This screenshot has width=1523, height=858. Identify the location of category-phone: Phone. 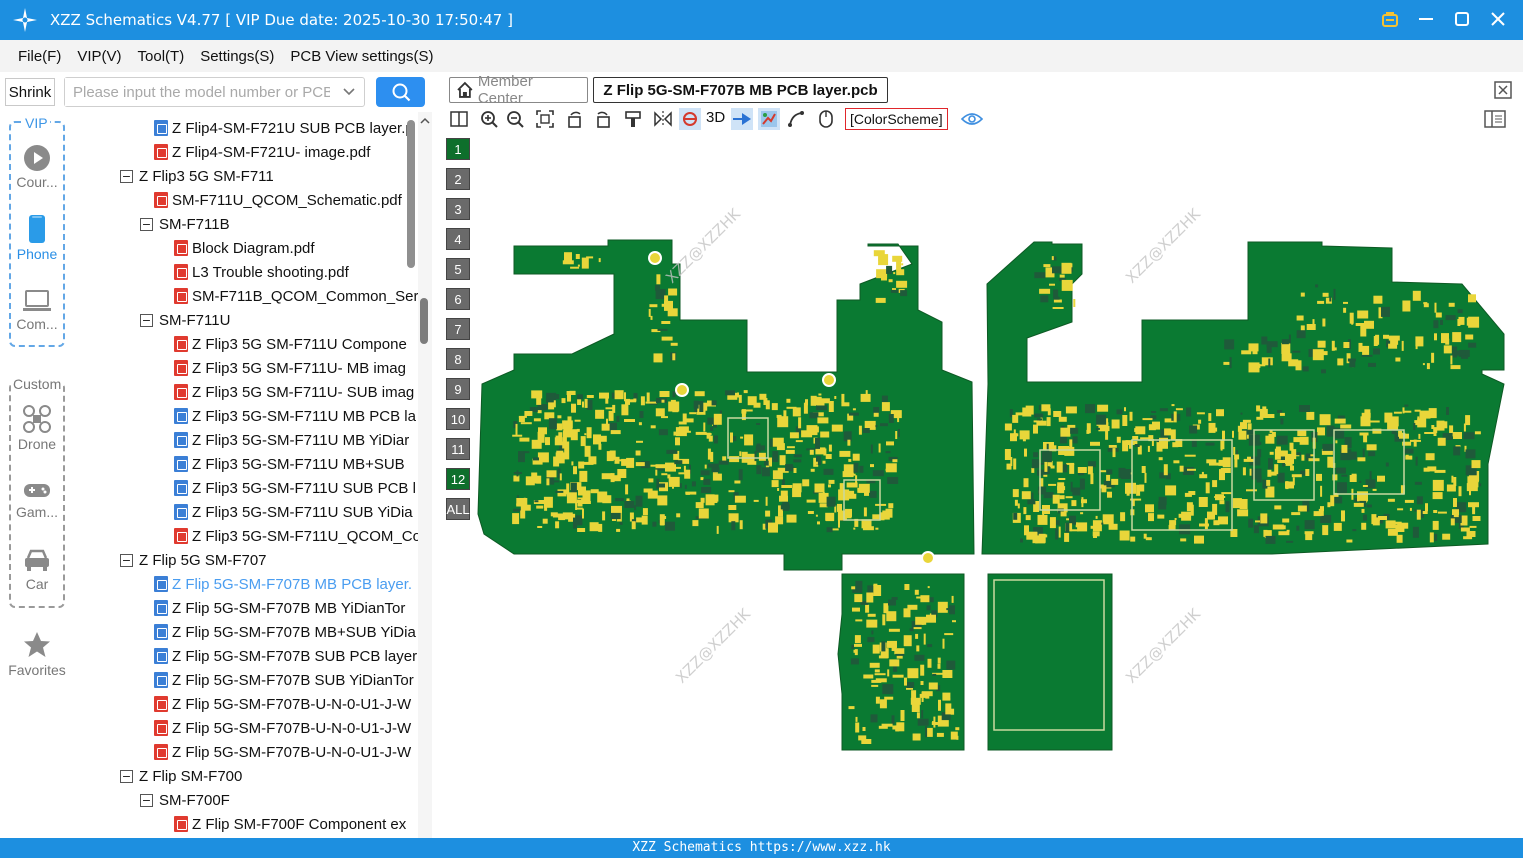
(37, 238).